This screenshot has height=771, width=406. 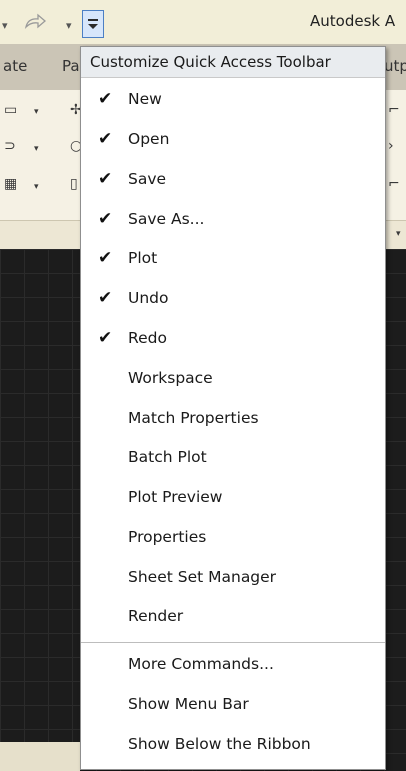 I want to click on chevron-down-icon, so click(x=93, y=26).